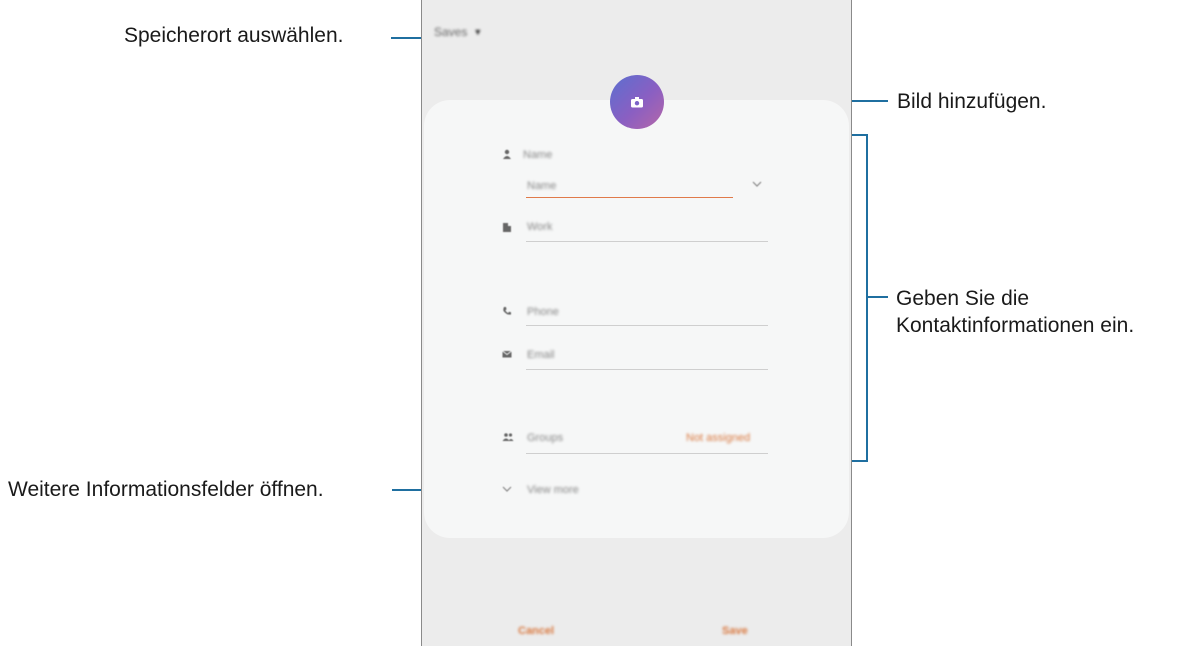 The height and width of the screenshot is (646, 1185). Describe the element at coordinates (877, 297) in the screenshot. I see `leader-contact` at that location.